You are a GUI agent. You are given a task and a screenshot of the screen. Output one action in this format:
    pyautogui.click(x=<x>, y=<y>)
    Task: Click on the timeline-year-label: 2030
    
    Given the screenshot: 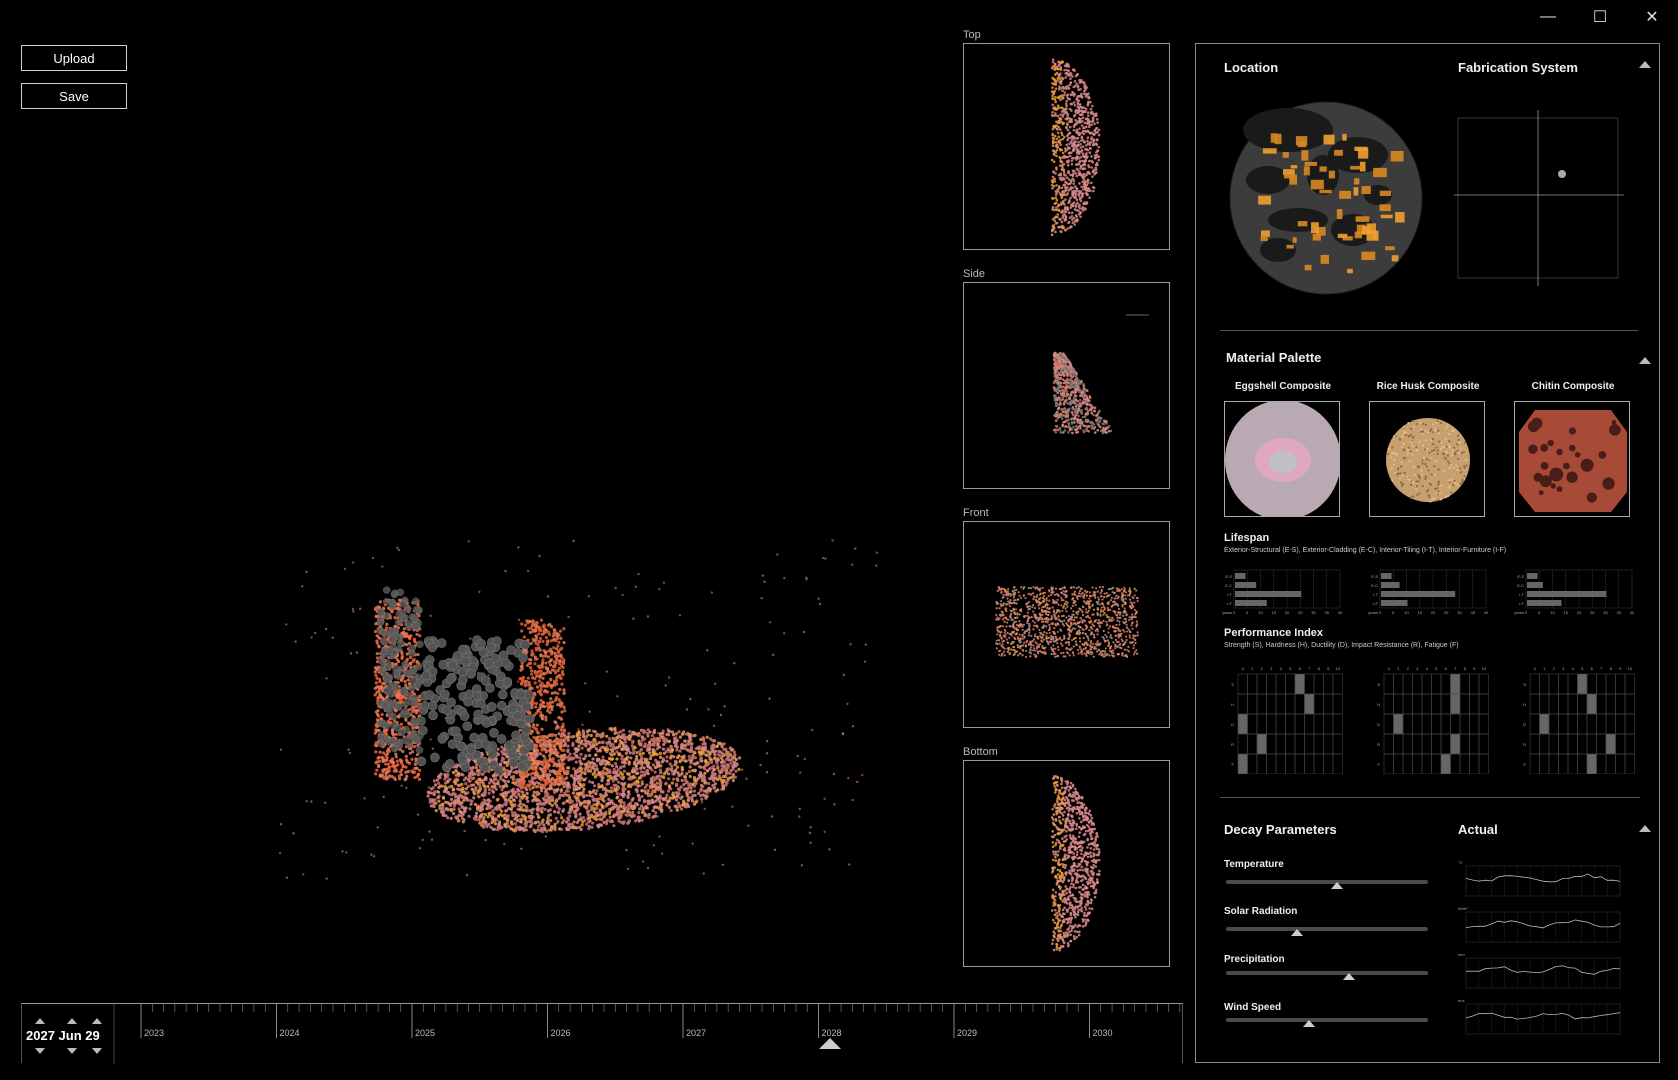 What is the action you would take?
    pyautogui.click(x=1103, y=1033)
    